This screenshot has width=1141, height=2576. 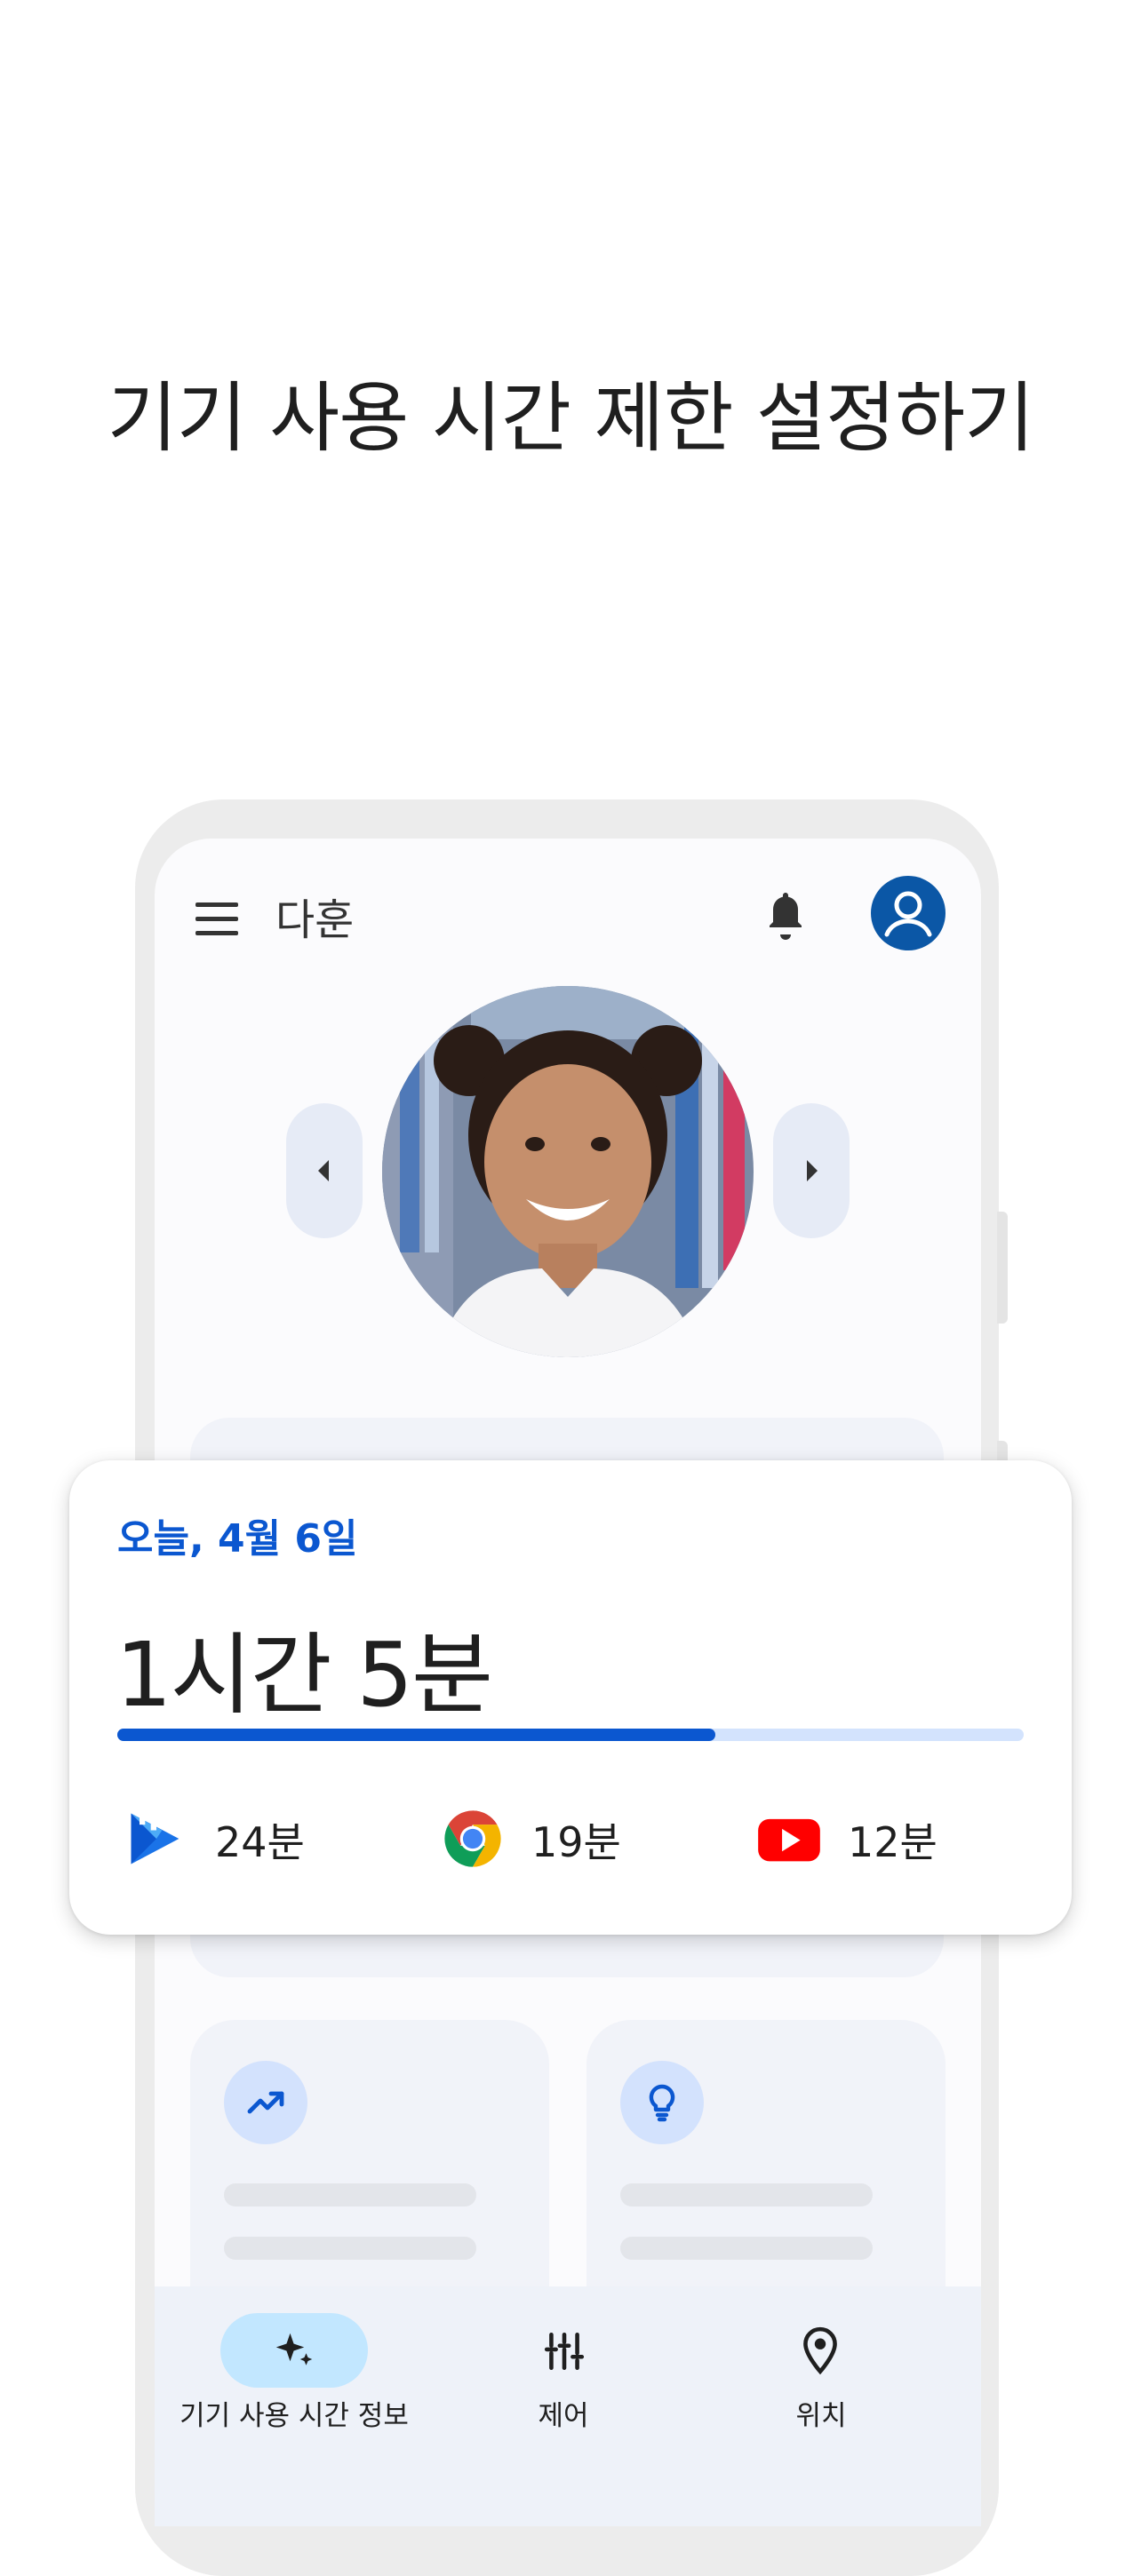 I want to click on sparkle-icon, so click(x=294, y=2349).